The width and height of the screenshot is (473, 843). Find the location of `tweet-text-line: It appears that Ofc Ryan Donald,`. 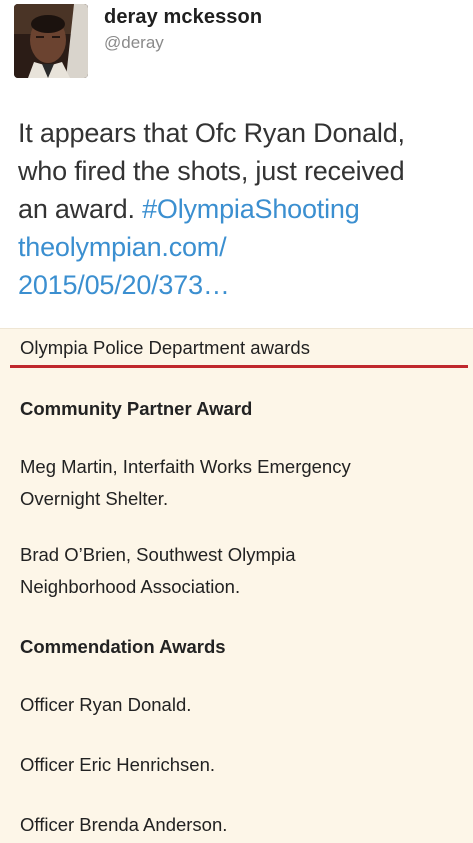

tweet-text-line: It appears that Ofc Ryan Donald, is located at coordinates (211, 133).